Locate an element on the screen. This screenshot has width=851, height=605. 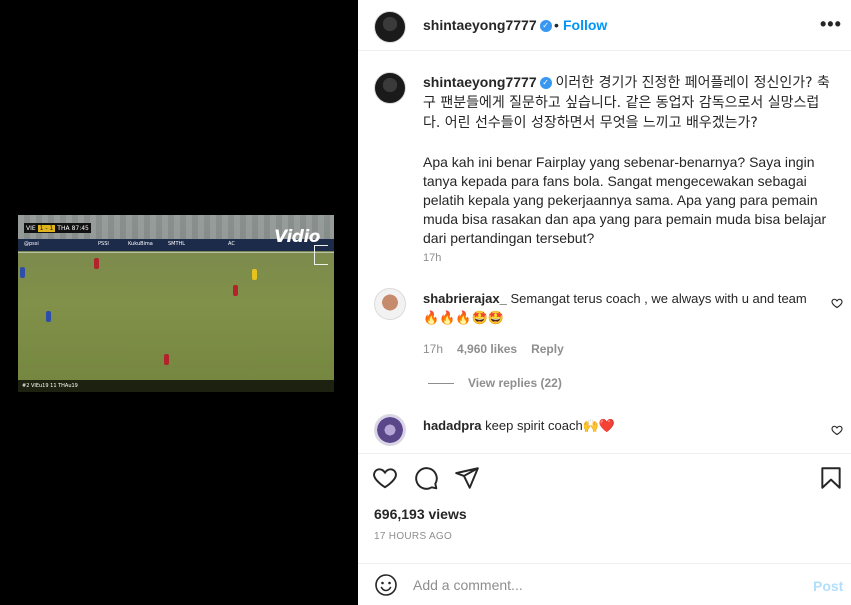
comment-input is located at coordinates (593, 585).